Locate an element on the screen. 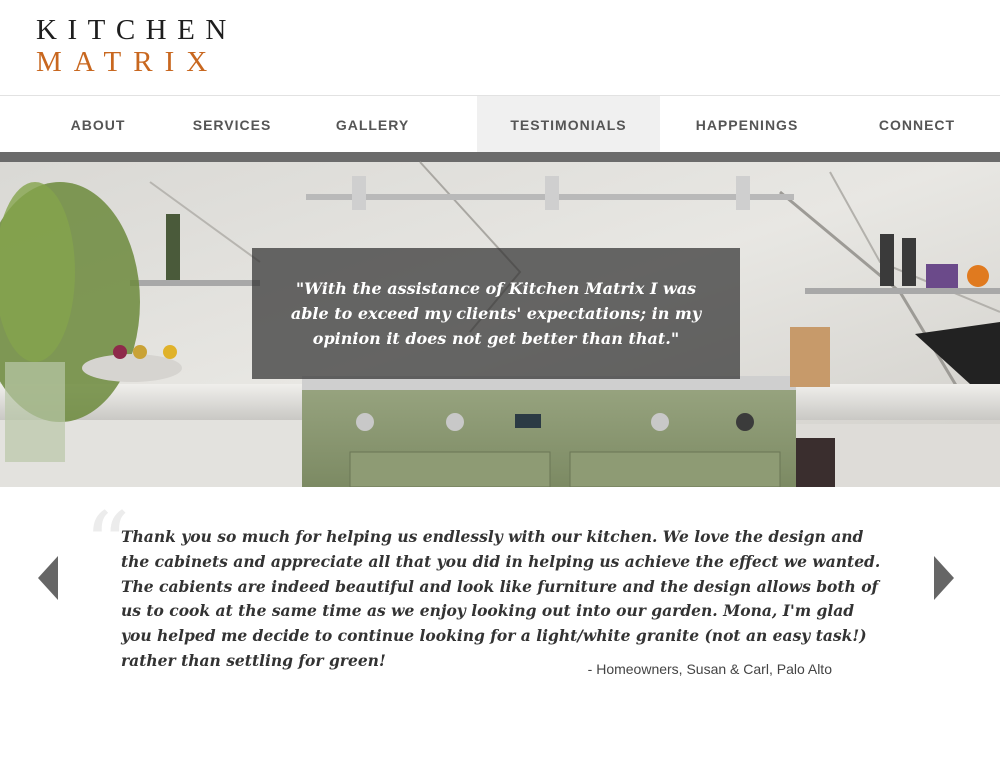  logo-line-2: MATRIX is located at coordinates (128, 62).